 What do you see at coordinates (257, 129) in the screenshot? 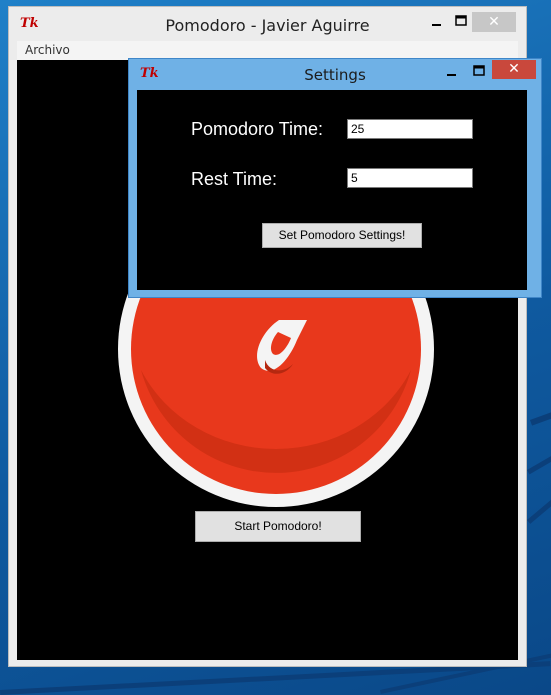
I see `pomodoro-time-label: Pomodoro Time:` at bounding box center [257, 129].